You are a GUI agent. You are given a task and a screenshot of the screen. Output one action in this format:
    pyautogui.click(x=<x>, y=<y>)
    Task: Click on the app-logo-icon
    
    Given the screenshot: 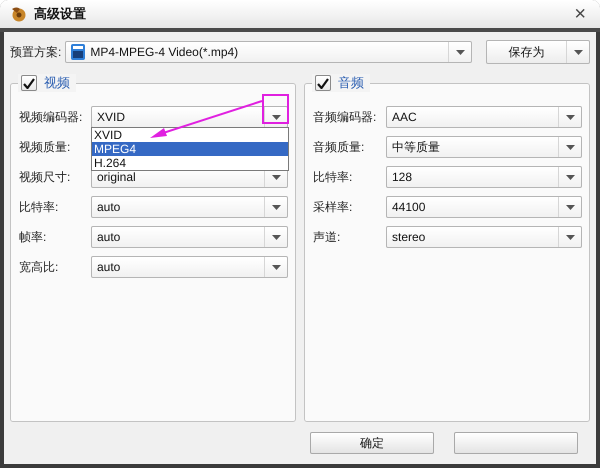 What is the action you would take?
    pyautogui.click(x=18, y=14)
    